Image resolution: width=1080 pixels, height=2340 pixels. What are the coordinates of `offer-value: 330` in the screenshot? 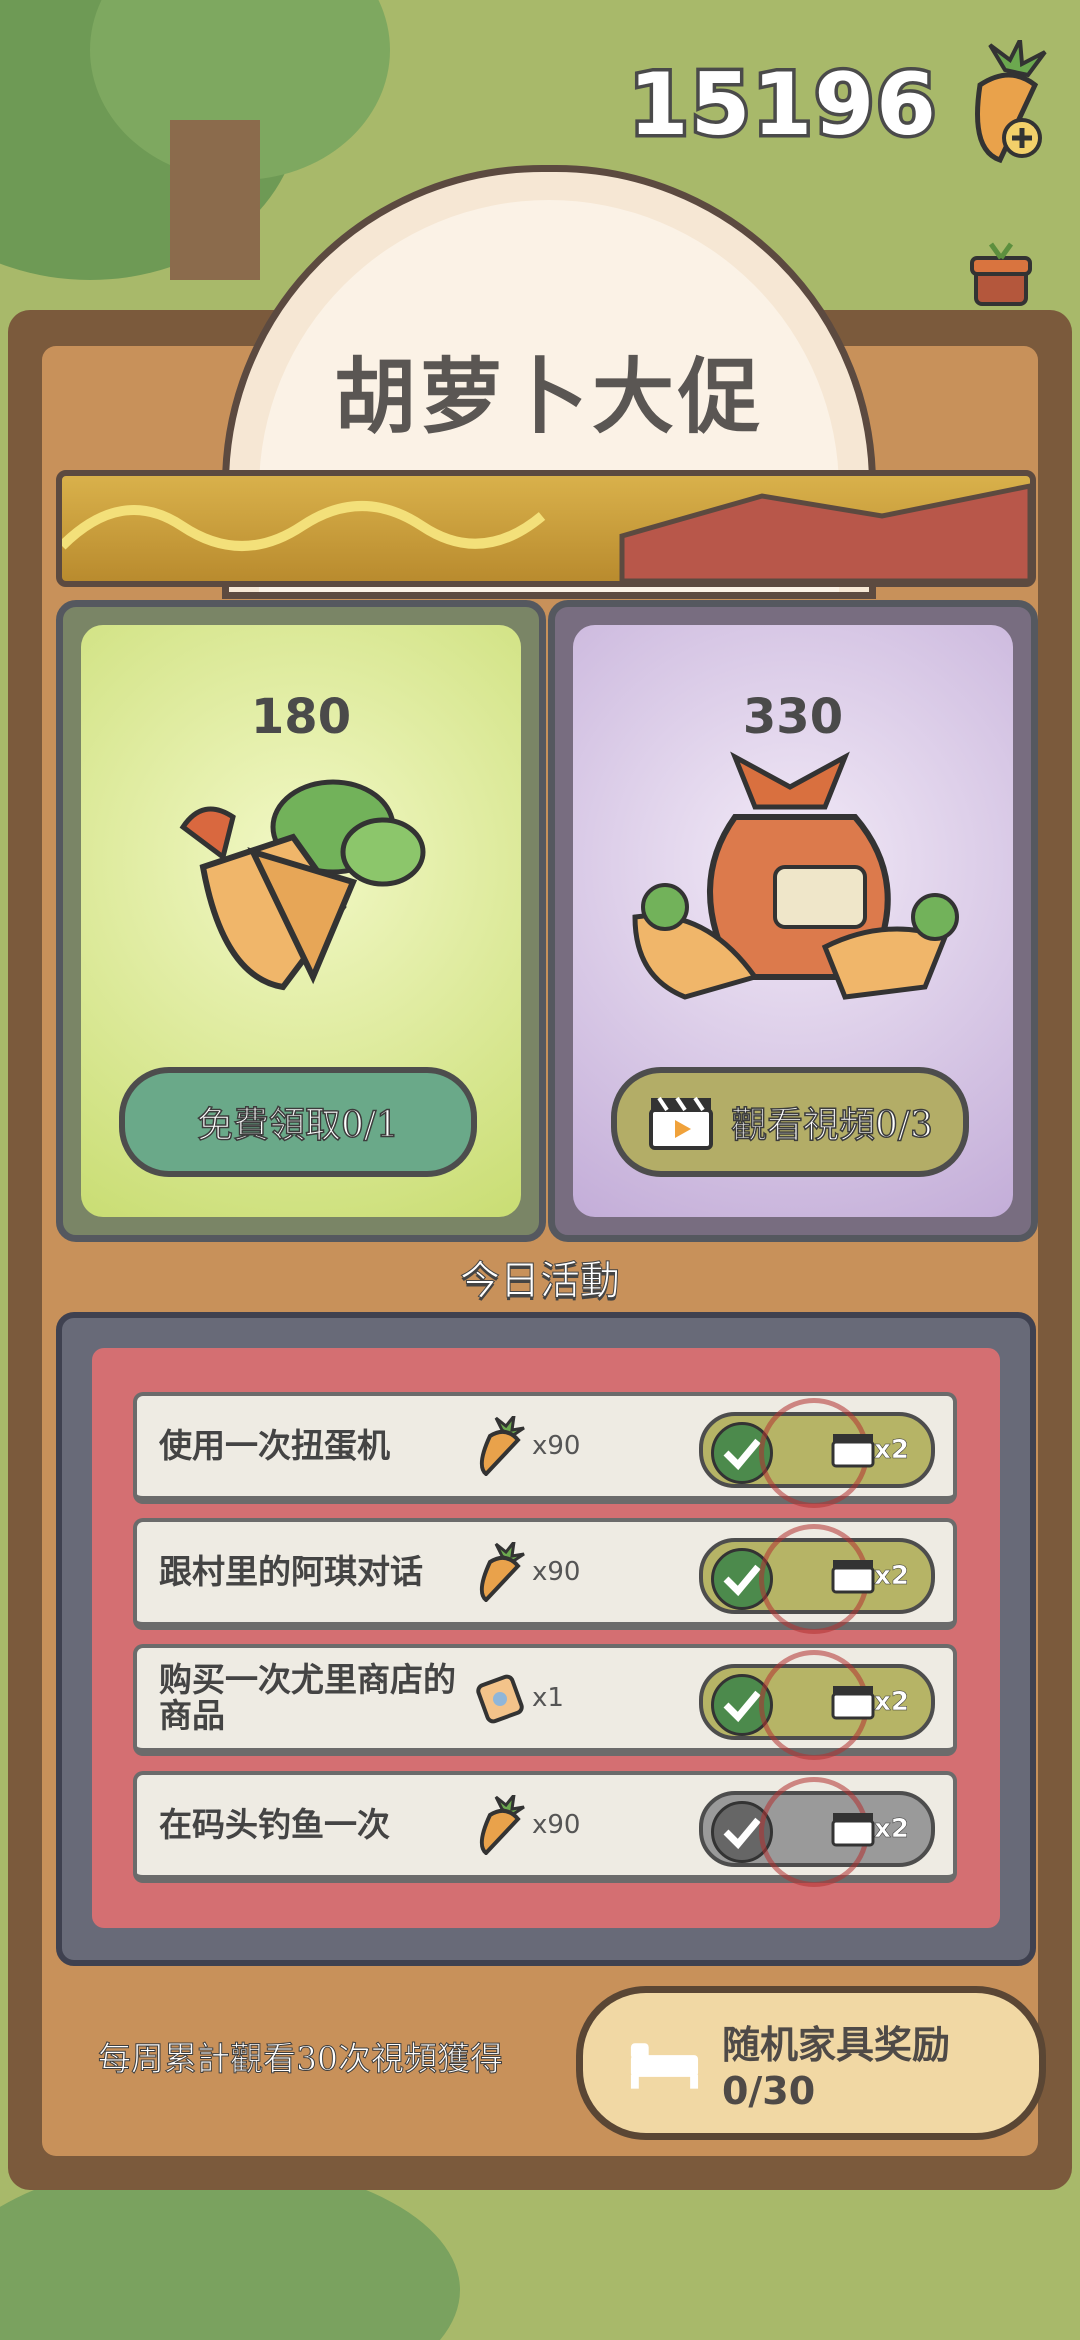 It's located at (793, 717).